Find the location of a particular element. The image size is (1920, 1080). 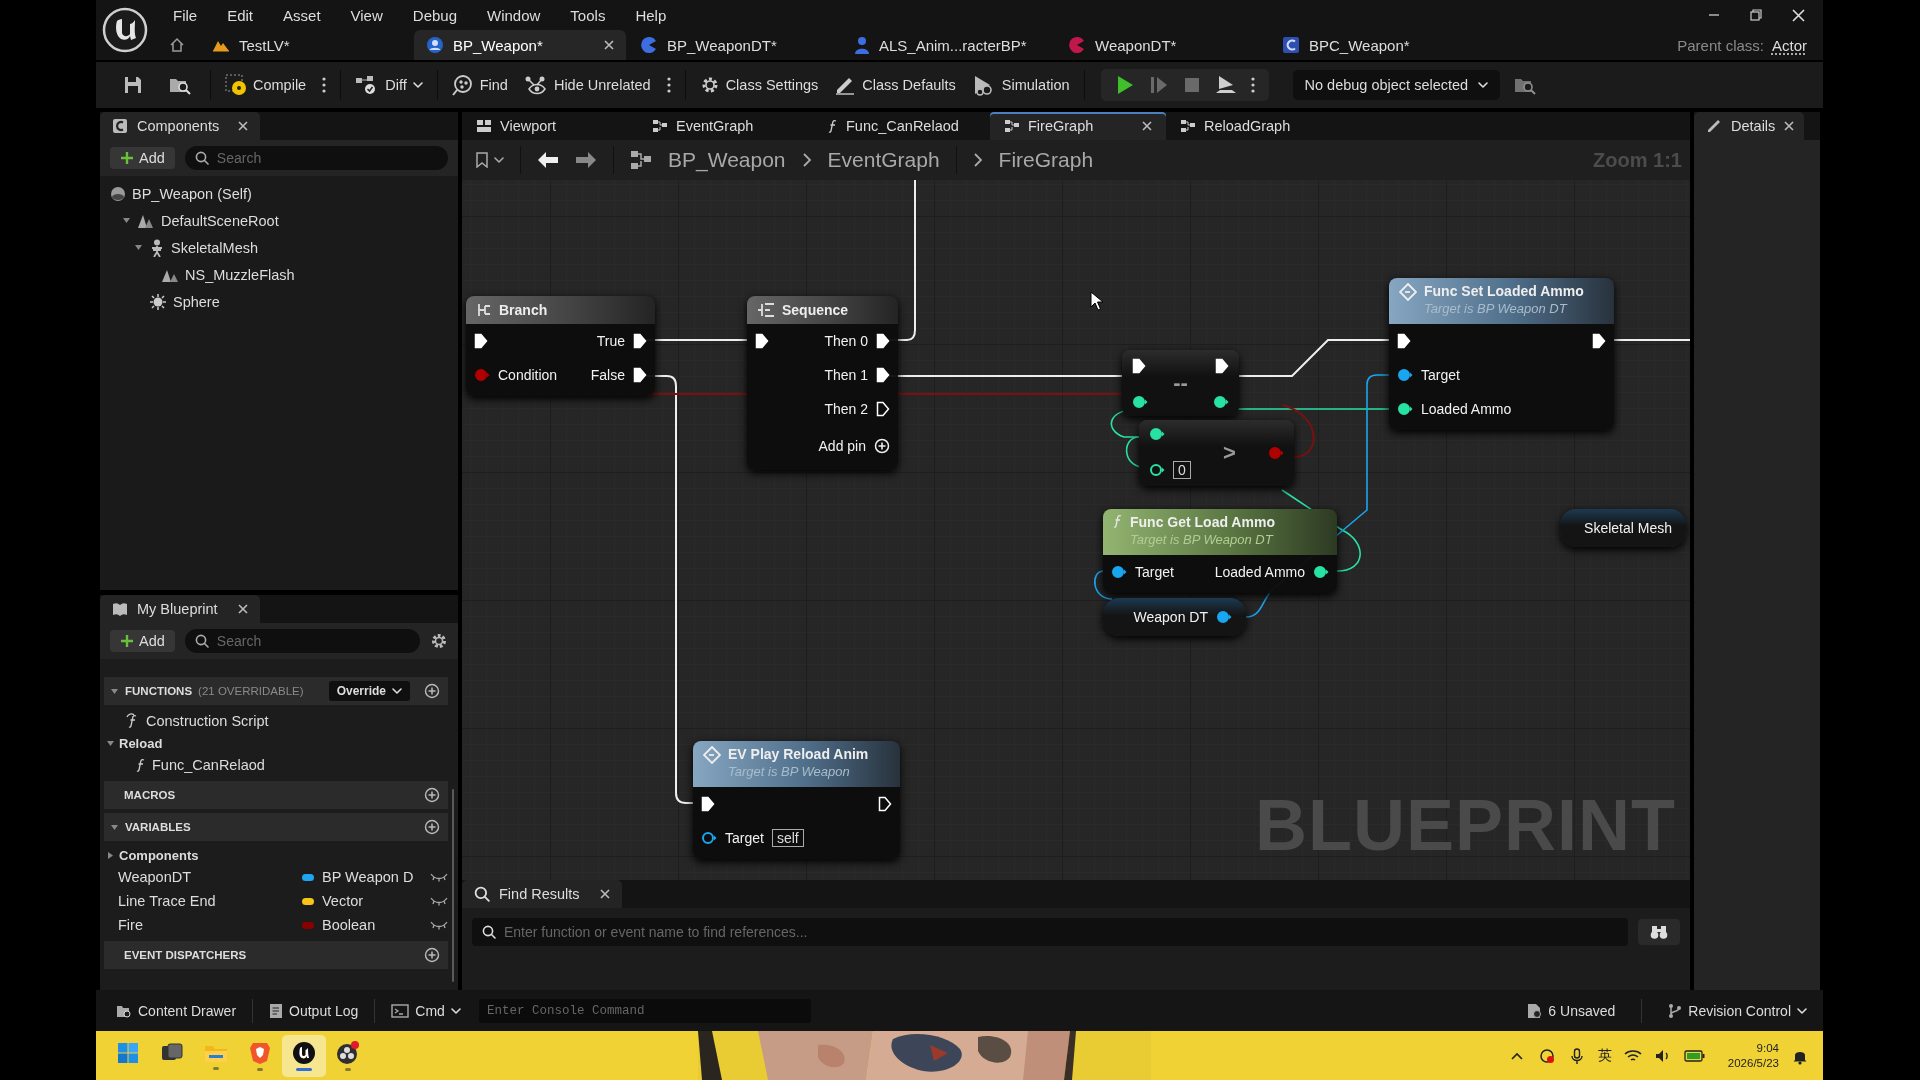

settings-button is located at coordinates (439, 641).